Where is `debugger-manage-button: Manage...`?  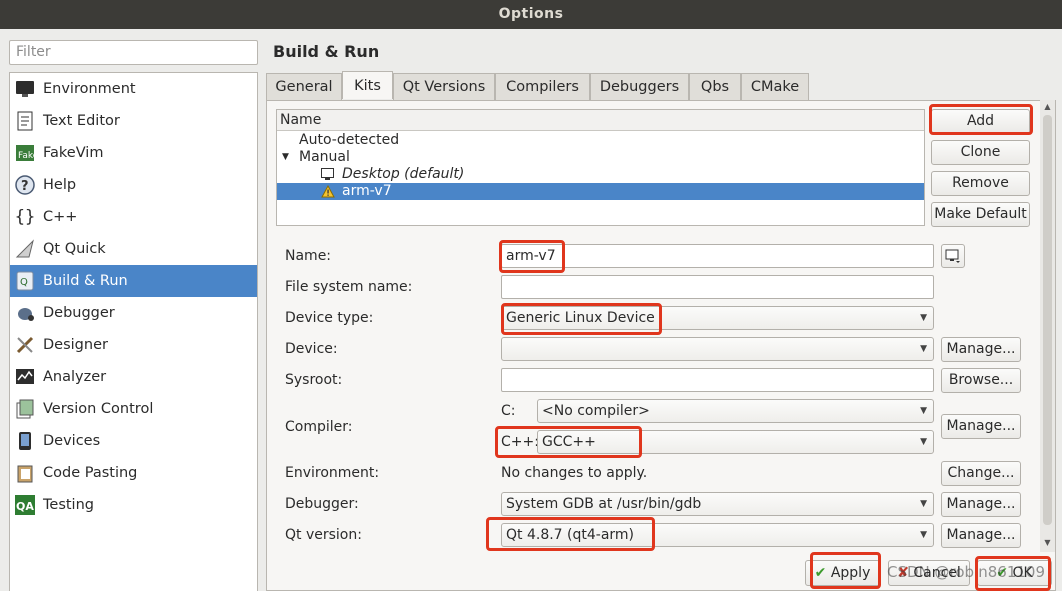
debugger-manage-button: Manage... is located at coordinates (981, 504).